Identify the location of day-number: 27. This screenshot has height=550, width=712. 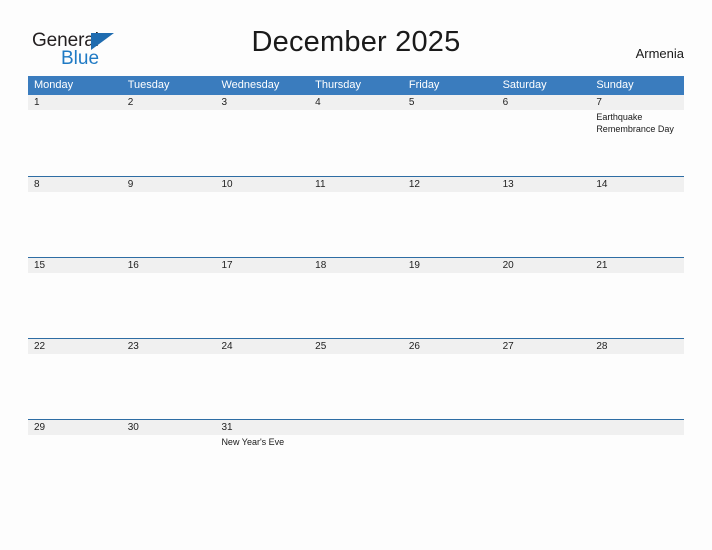
(543, 346).